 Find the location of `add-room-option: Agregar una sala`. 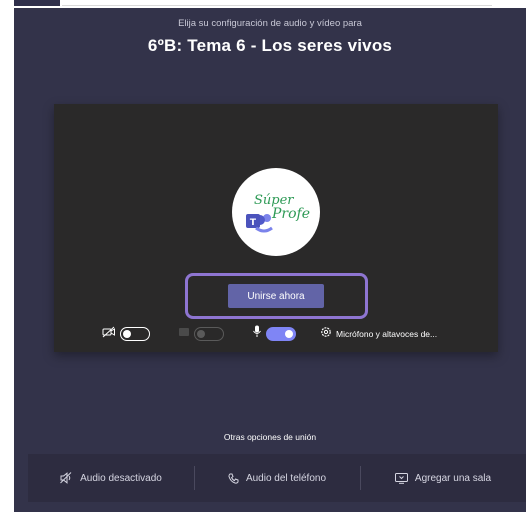

add-room-option: Agregar una sala is located at coordinates (443, 478).